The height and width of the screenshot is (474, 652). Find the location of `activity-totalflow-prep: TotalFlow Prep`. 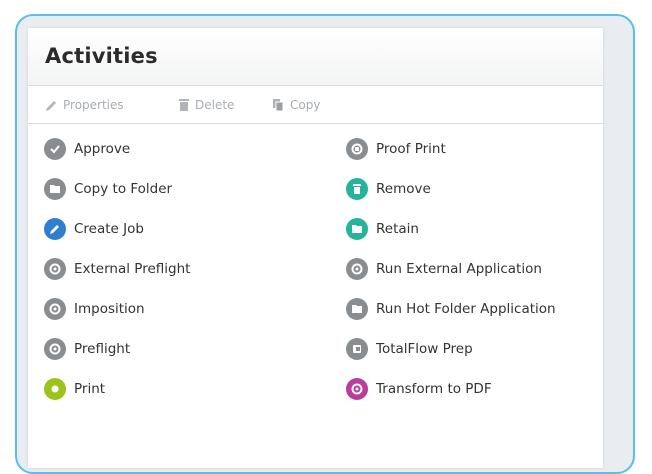

activity-totalflow-prep: TotalFlow Prep is located at coordinates (409, 349).